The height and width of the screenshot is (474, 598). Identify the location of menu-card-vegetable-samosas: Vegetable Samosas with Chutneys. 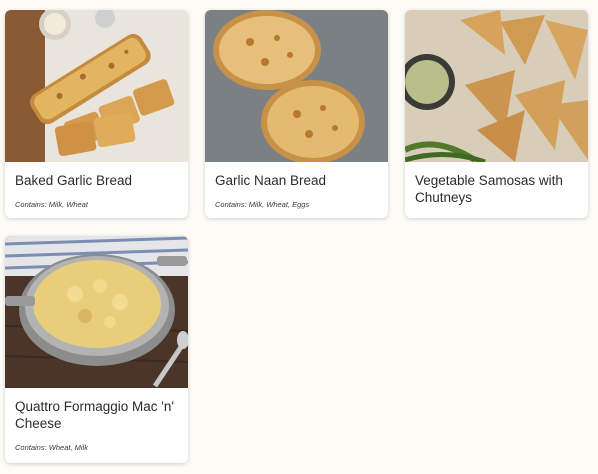
(496, 114).